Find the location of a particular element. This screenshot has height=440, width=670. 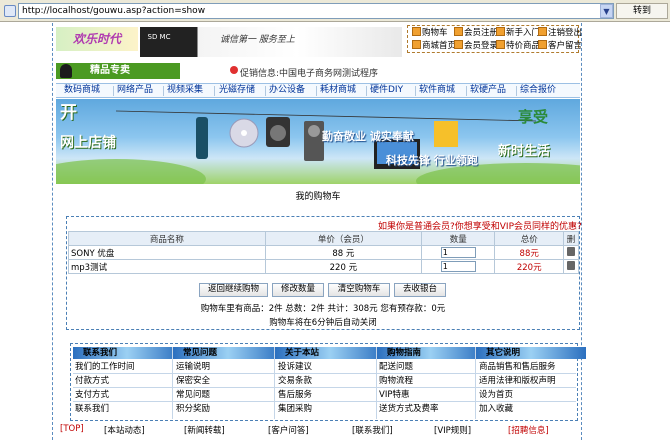

table-row: SONY 优盘 88 元 1 88元 is located at coordinates (323, 252).